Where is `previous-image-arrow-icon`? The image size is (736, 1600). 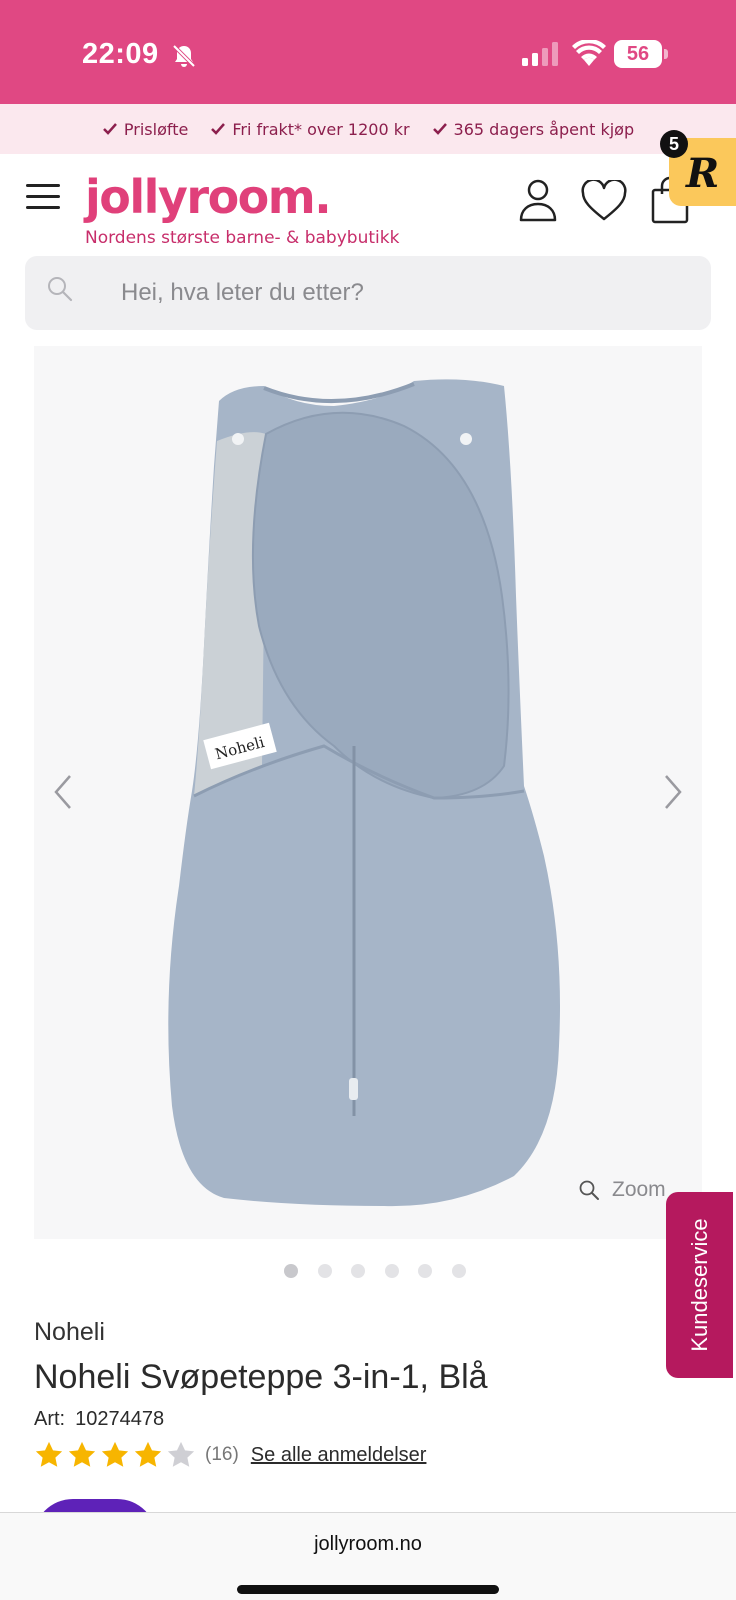
previous-image-arrow-icon is located at coordinates (63, 792).